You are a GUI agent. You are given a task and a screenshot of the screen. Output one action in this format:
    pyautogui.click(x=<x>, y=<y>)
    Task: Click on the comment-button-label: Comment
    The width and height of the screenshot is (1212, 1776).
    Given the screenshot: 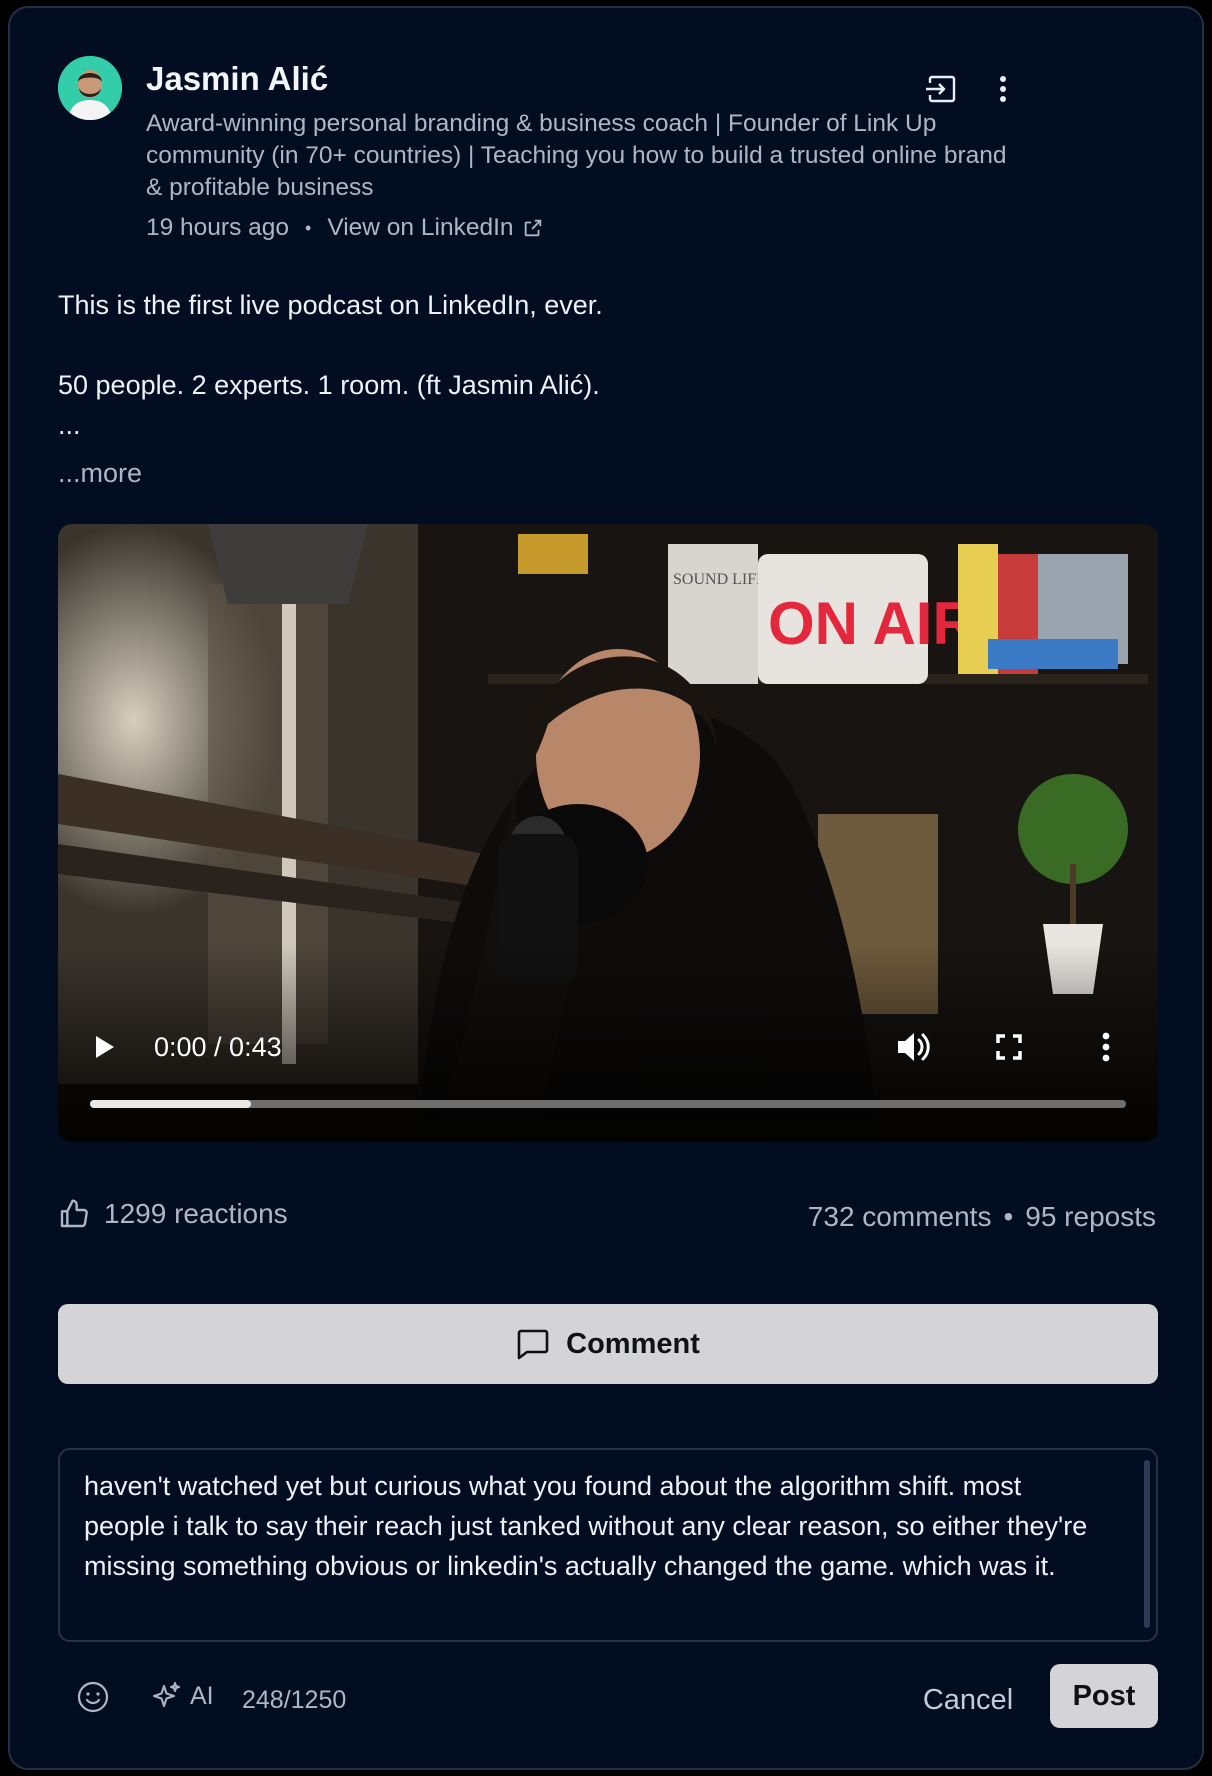 What is the action you would take?
    pyautogui.click(x=633, y=1343)
    